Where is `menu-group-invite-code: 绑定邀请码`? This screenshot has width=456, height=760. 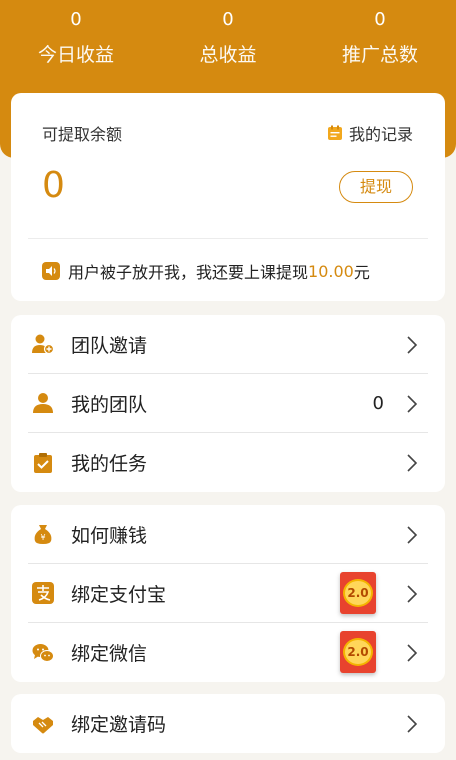
menu-group-invite-code: 绑定邀请码 is located at coordinates (228, 723).